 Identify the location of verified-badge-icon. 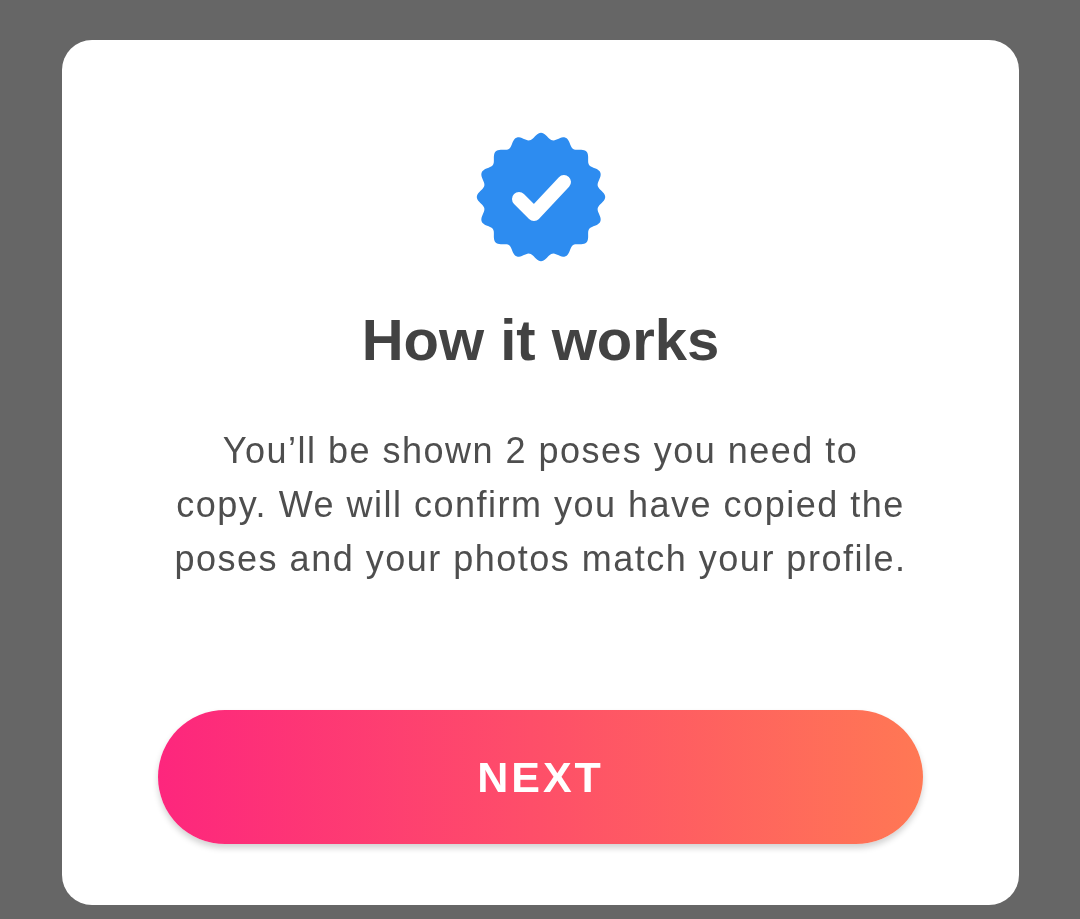
(540, 197).